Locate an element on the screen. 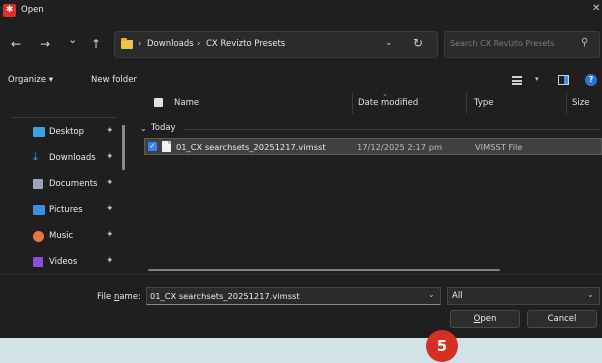  address-bar: › Downloads › CX Revizto Presets ⌄ ↻ is located at coordinates (276, 44).